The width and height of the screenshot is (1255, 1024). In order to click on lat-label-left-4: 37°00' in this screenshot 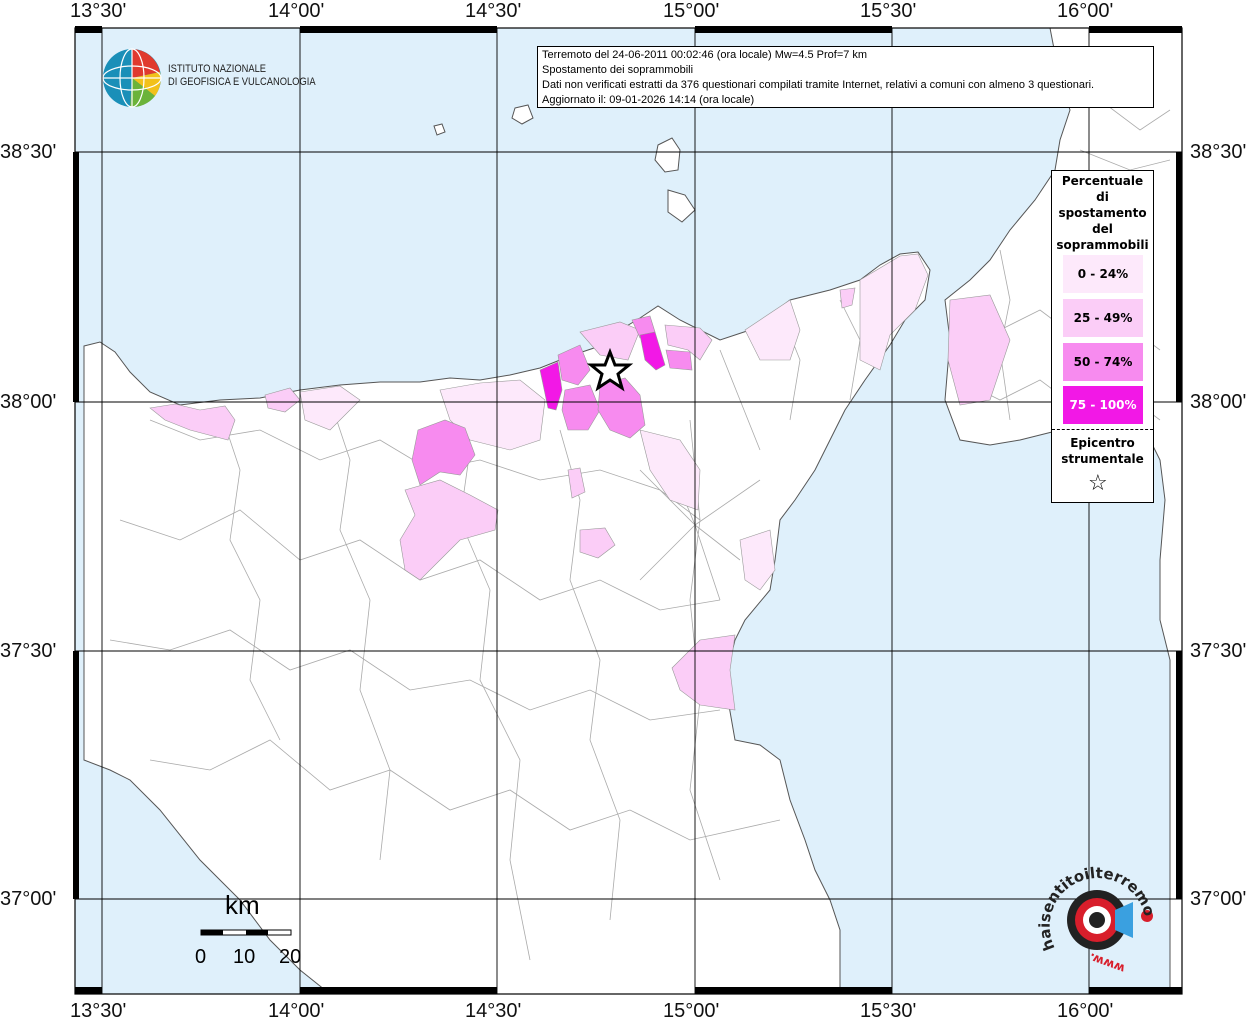, I will do `click(28, 899)`.